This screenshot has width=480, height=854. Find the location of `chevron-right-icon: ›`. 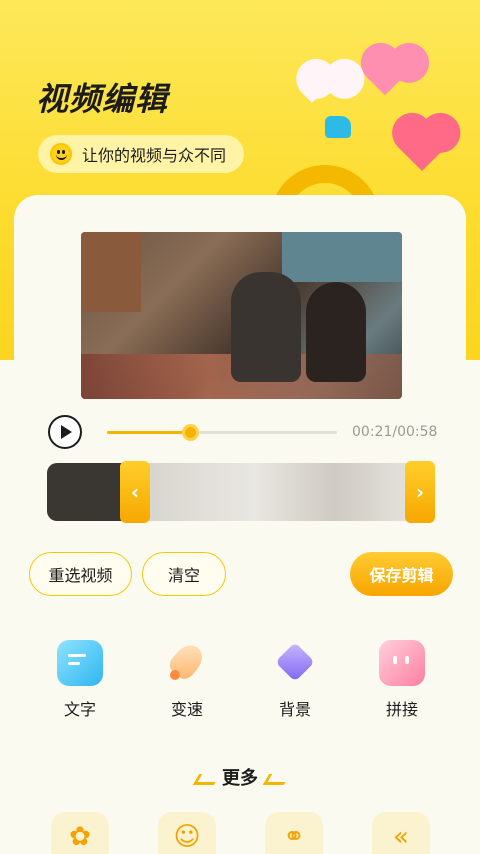

chevron-right-icon: › is located at coordinates (420, 492).